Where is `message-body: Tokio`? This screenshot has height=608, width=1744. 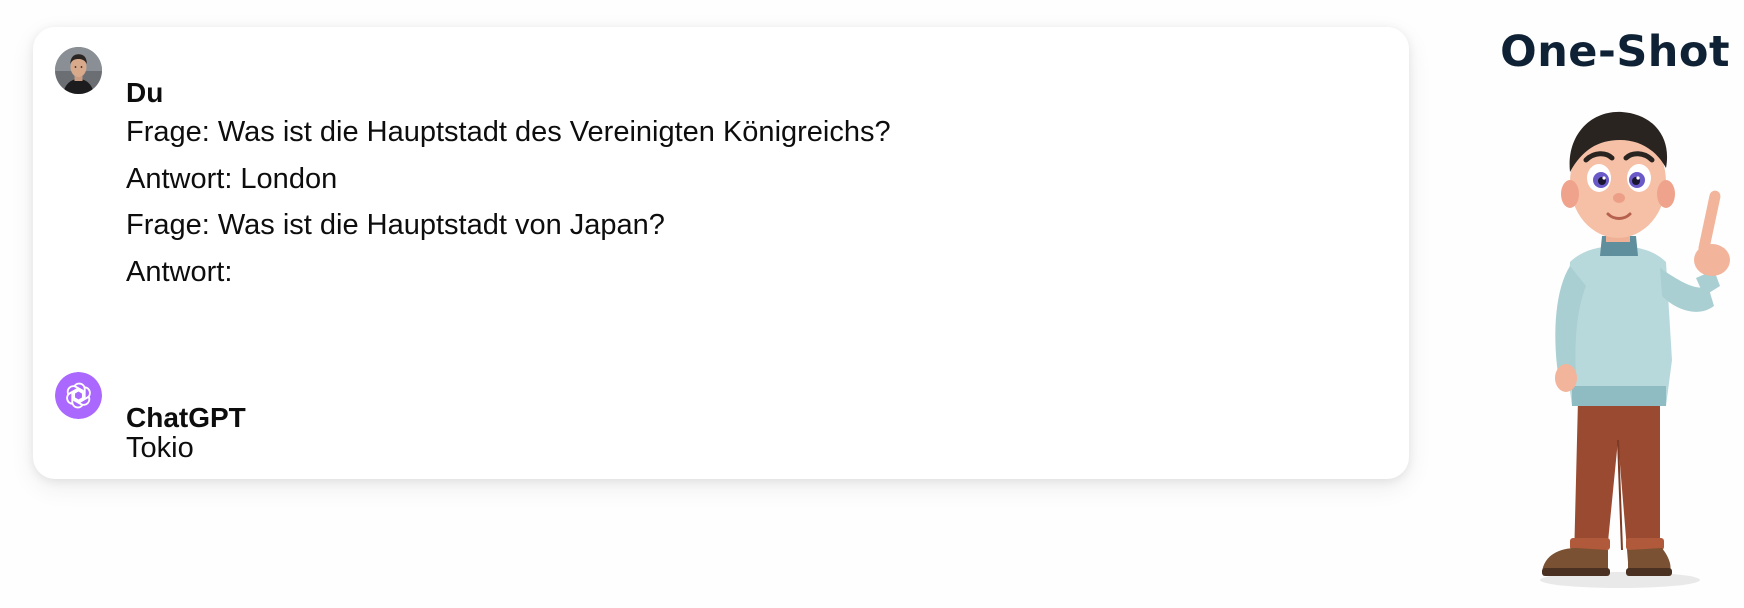 message-body: Tokio is located at coordinates (160, 448).